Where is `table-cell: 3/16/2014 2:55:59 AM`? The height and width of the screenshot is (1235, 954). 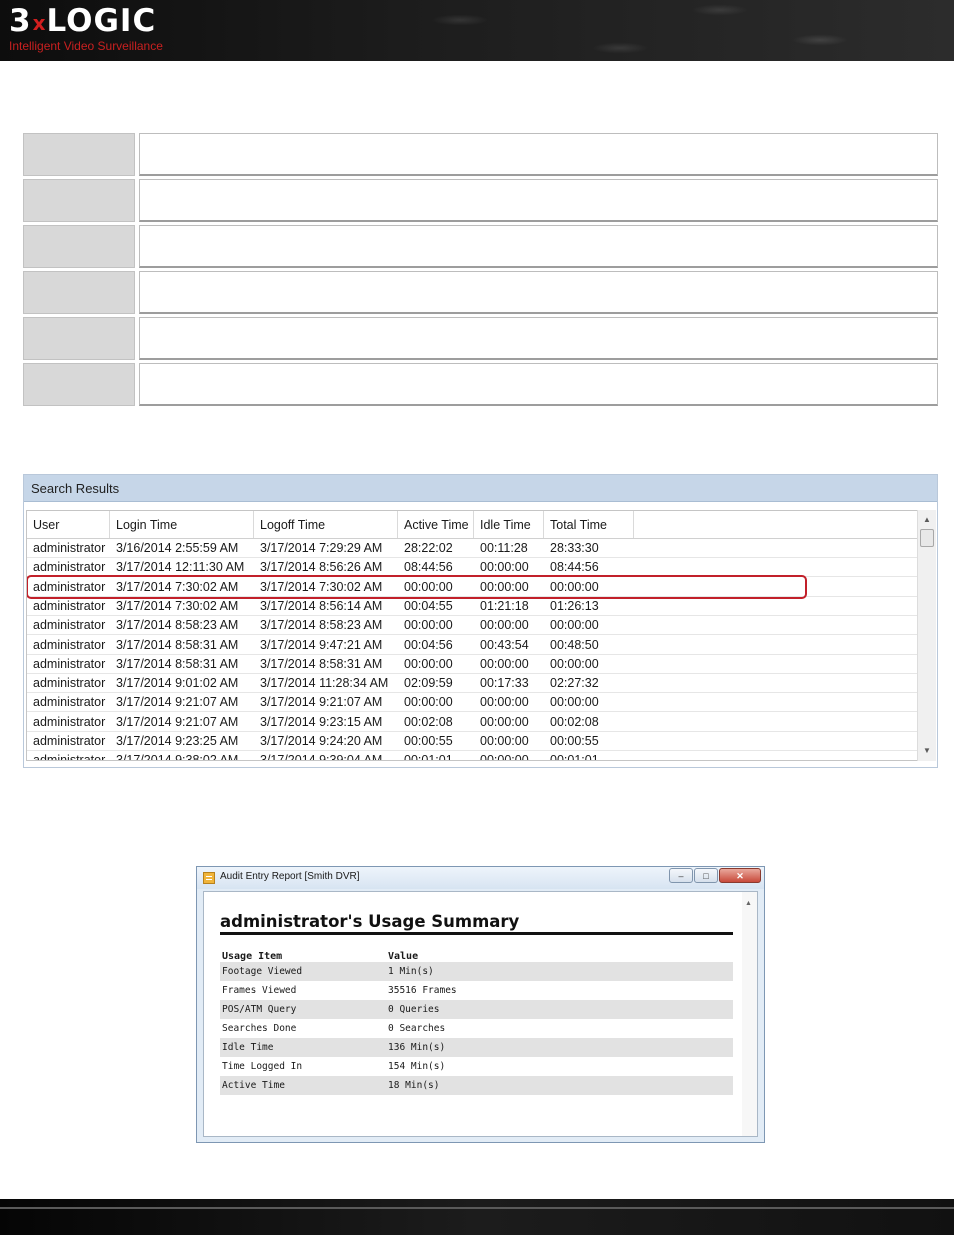 table-cell: 3/16/2014 2:55:59 AM is located at coordinates (177, 548).